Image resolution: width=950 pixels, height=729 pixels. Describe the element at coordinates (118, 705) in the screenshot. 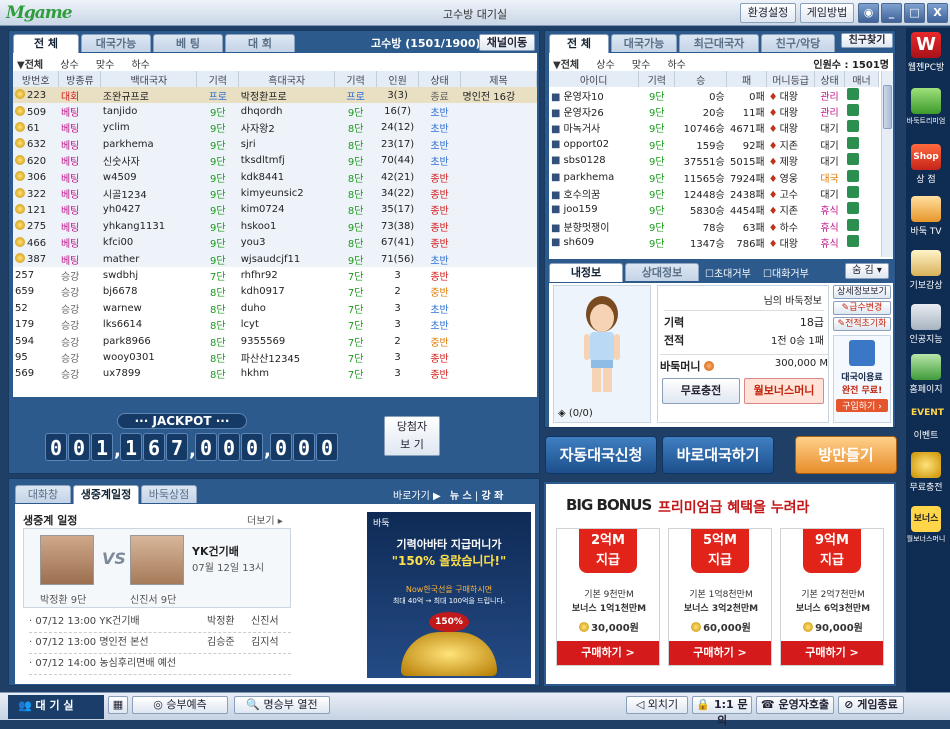

I see `grid-icon: ▦` at that location.